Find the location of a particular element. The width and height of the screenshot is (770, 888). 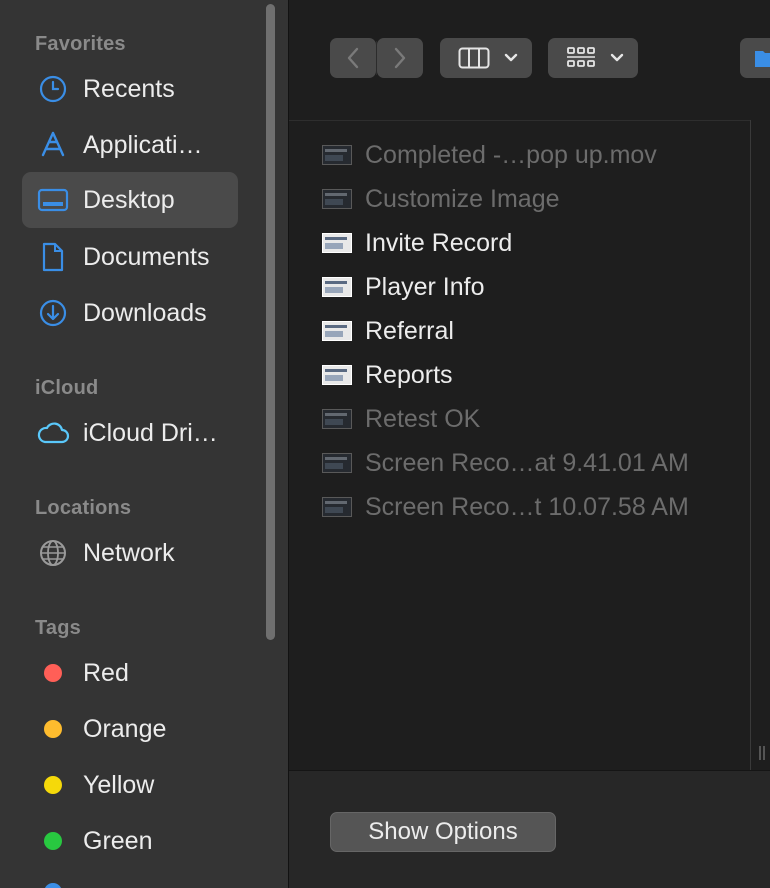

file-row: Invite Record is located at coordinates (417, 243).